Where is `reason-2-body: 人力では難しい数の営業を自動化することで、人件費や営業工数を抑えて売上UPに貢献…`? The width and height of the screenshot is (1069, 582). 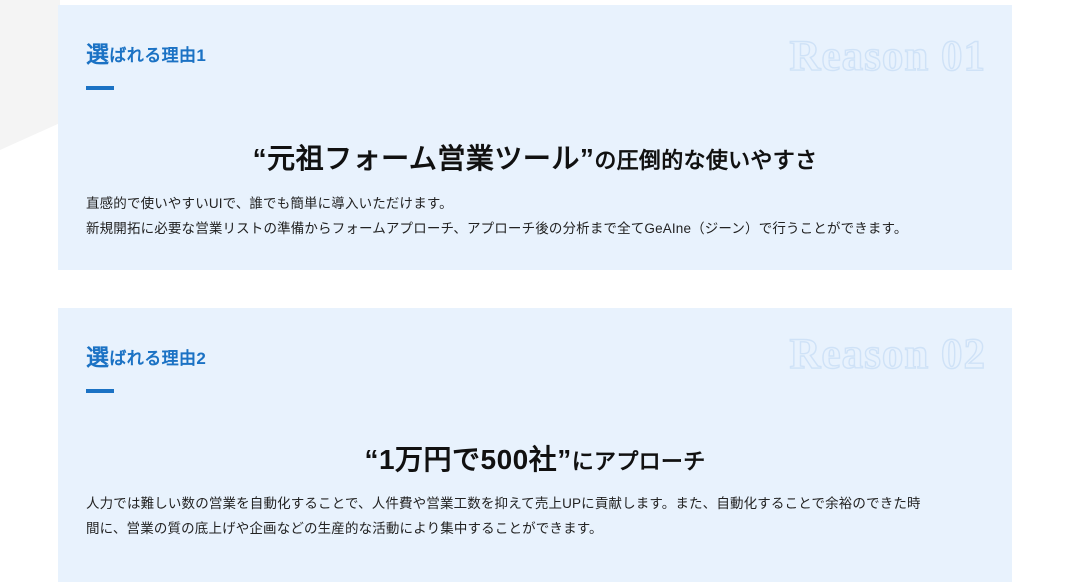 reason-2-body: 人力では難しい数の営業を自動化することで、人件費や営業工数を抑えて売上UPに貢献… is located at coordinates (535, 516).